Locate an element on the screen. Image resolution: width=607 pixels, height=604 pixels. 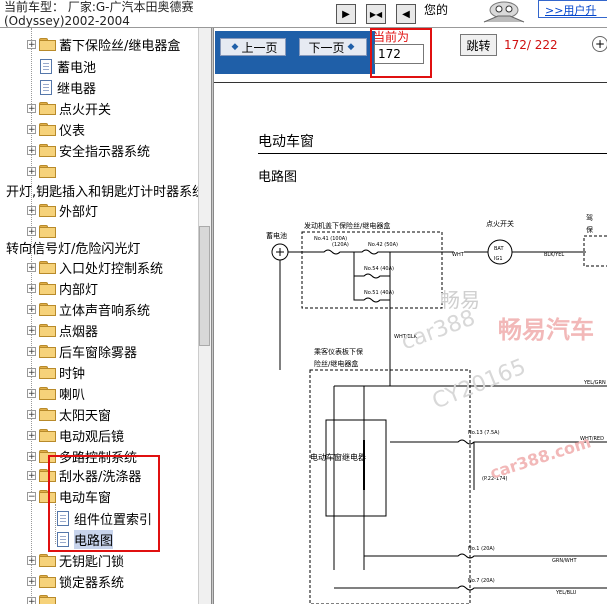
tree-item: + 外部灯 is located at coordinates (62, 210).